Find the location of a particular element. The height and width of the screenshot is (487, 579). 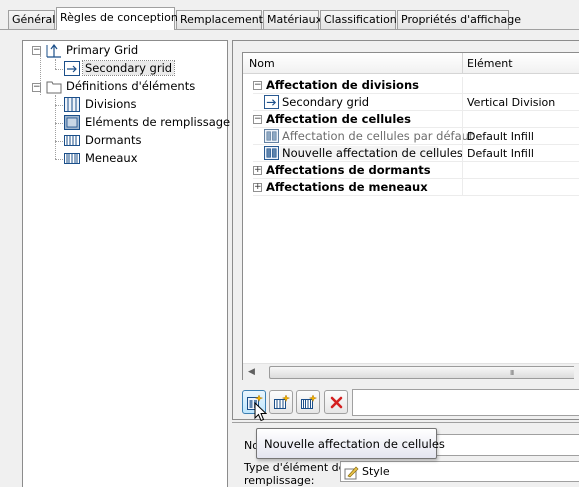

group-label: Affectations de dormants is located at coordinates (348, 170).